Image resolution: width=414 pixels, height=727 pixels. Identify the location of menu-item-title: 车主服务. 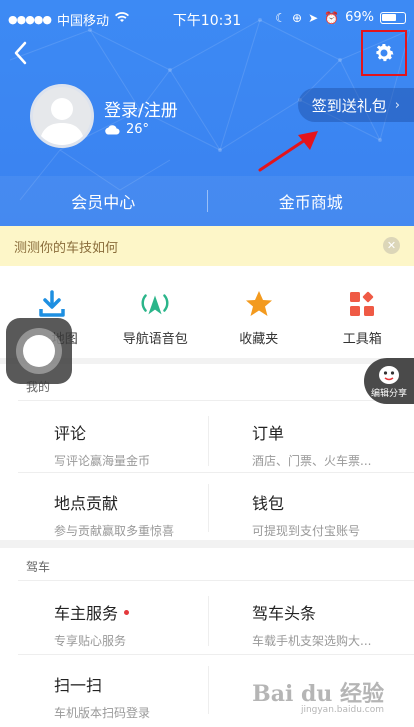
(149, 612).